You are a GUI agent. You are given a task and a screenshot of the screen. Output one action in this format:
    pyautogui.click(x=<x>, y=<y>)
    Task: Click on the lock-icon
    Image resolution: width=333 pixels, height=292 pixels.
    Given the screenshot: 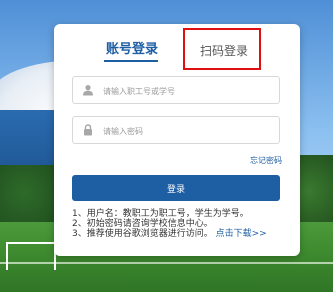 What is the action you would take?
    pyautogui.click(x=88, y=130)
    